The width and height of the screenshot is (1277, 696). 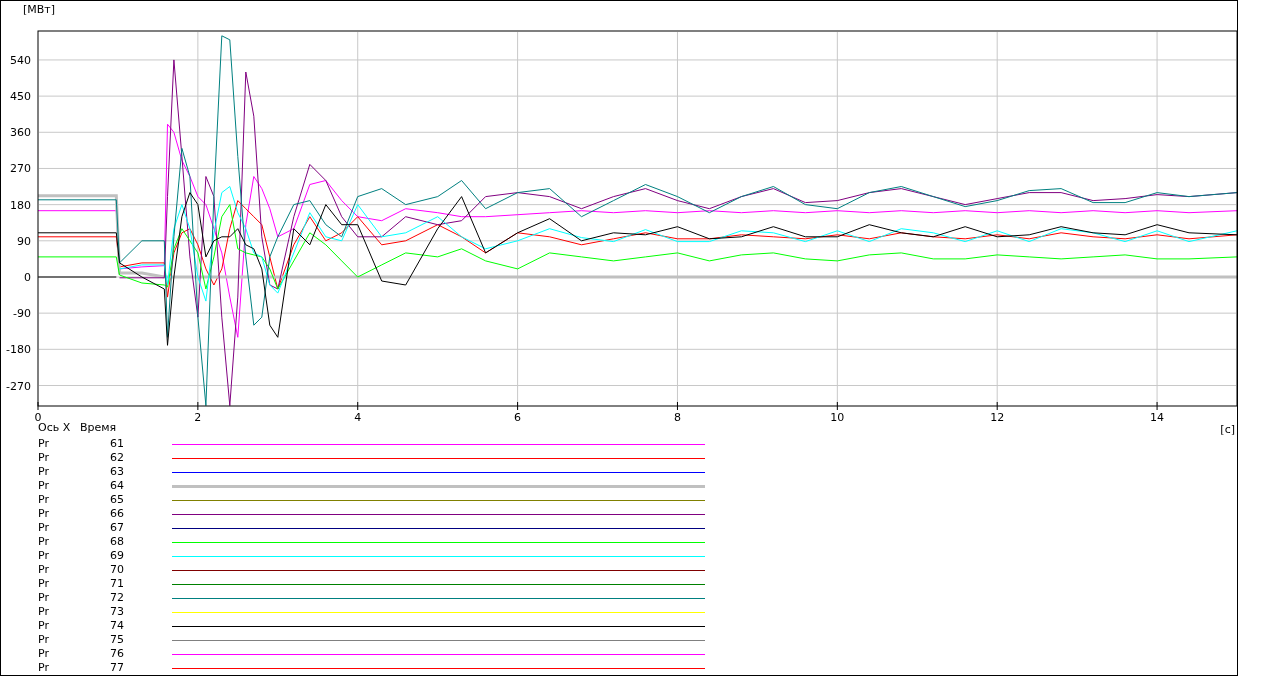 What do you see at coordinates (116, 556) in the screenshot?
I see `legend-number: 69` at bounding box center [116, 556].